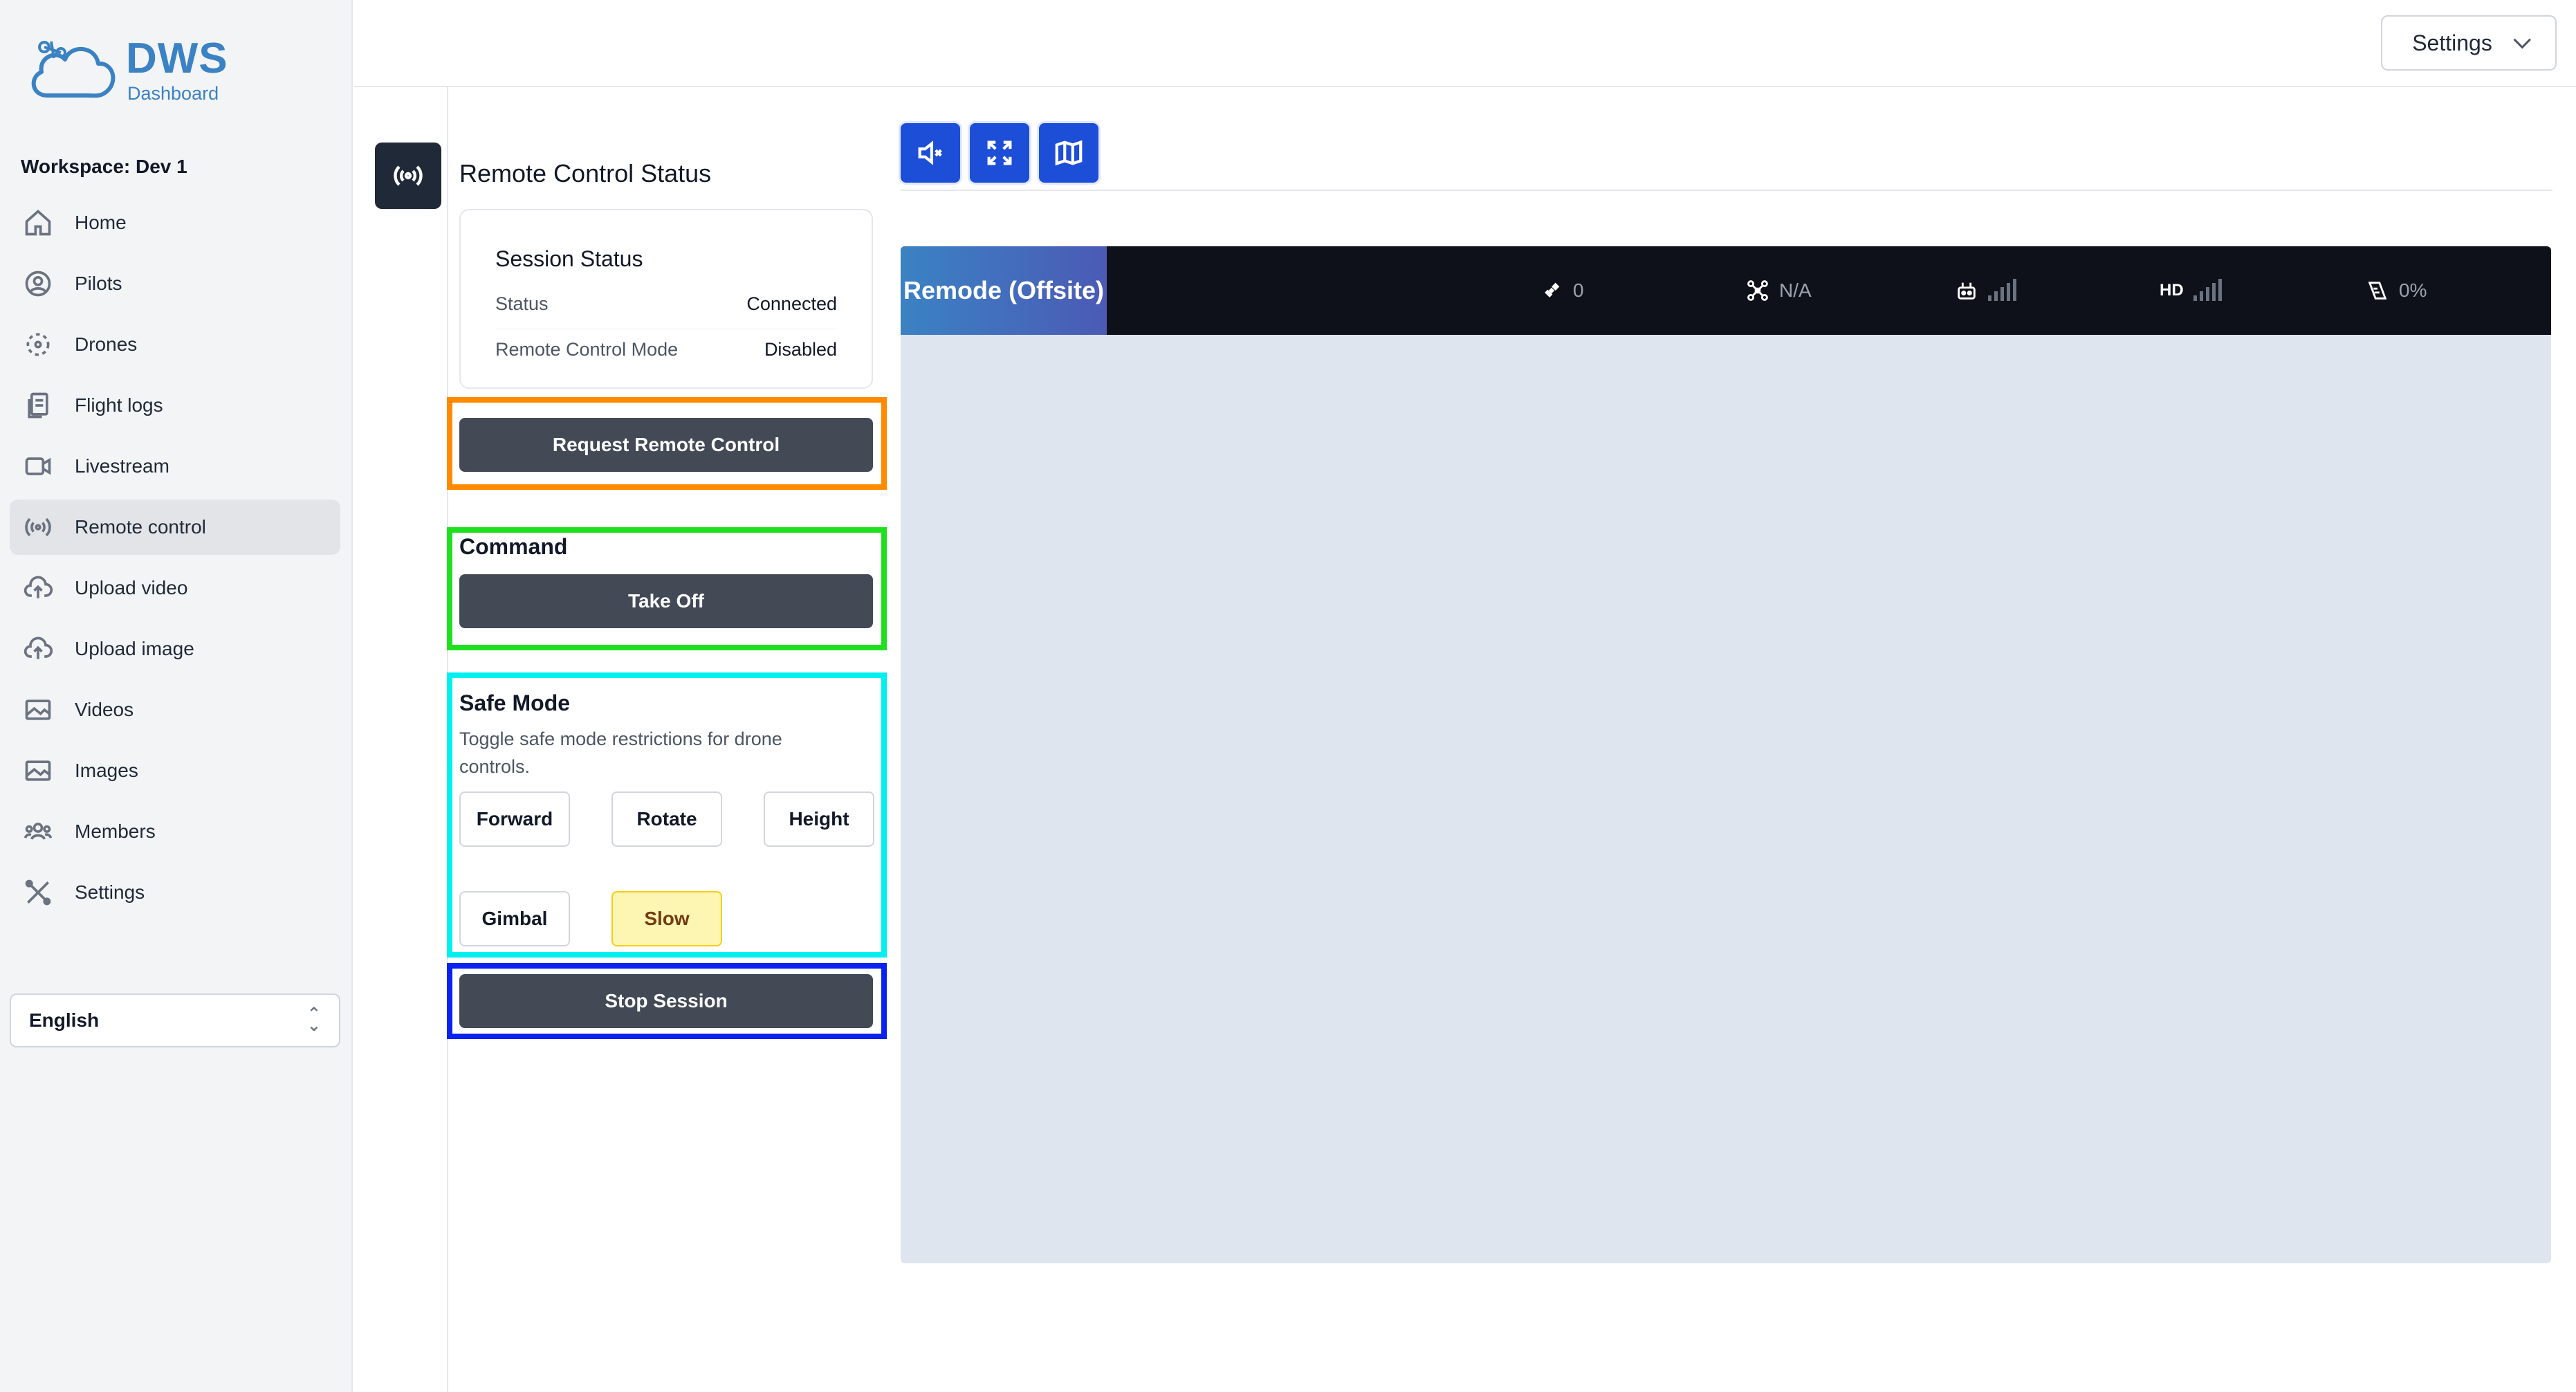  I want to click on map-icon, so click(1069, 153).